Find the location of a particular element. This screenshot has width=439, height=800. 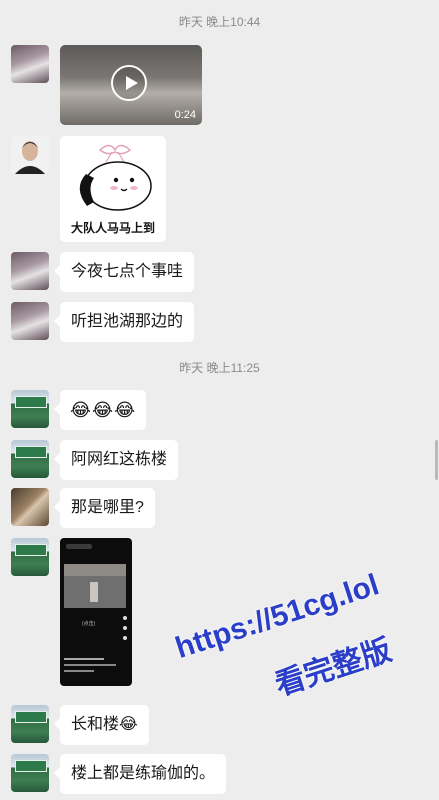

text-bubble: 今夜七点个事哇 is located at coordinates (124, 272).